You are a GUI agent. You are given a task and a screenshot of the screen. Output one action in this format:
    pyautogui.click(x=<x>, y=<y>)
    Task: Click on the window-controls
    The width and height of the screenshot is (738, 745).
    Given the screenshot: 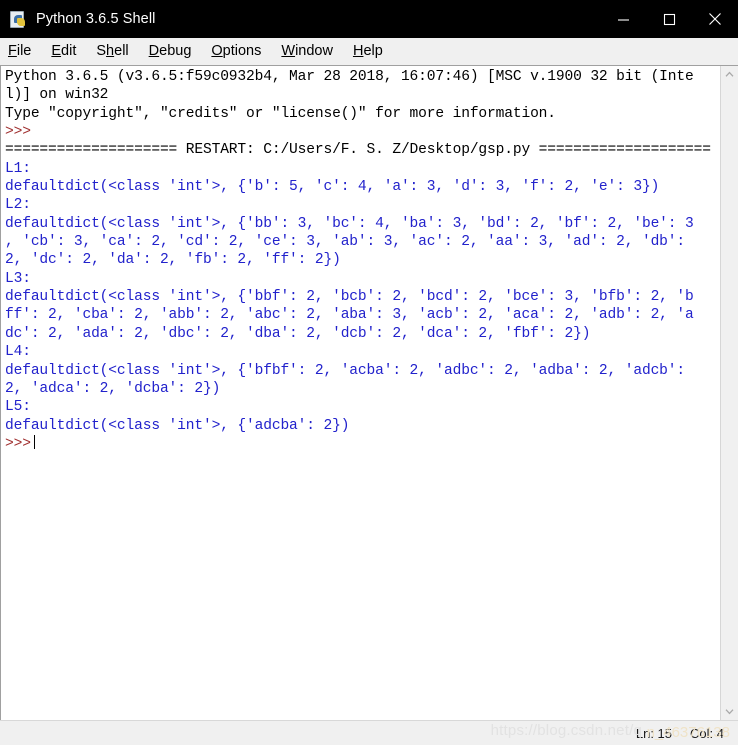 What is the action you would take?
    pyautogui.click(x=669, y=19)
    